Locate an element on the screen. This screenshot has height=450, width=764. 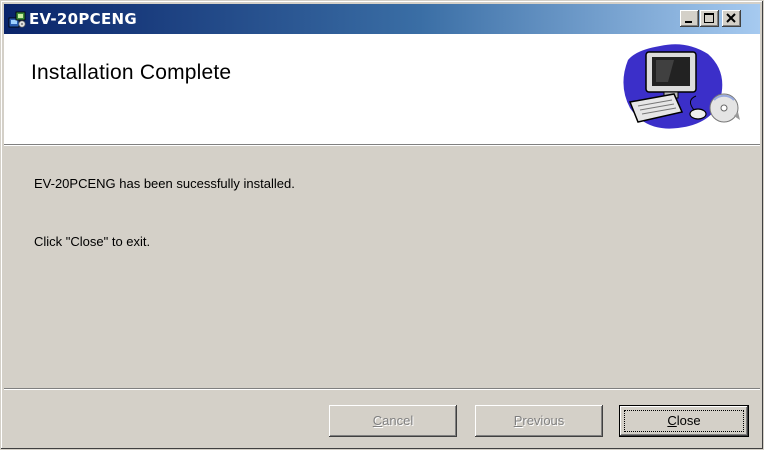
focus-rectangle is located at coordinates (684, 421).